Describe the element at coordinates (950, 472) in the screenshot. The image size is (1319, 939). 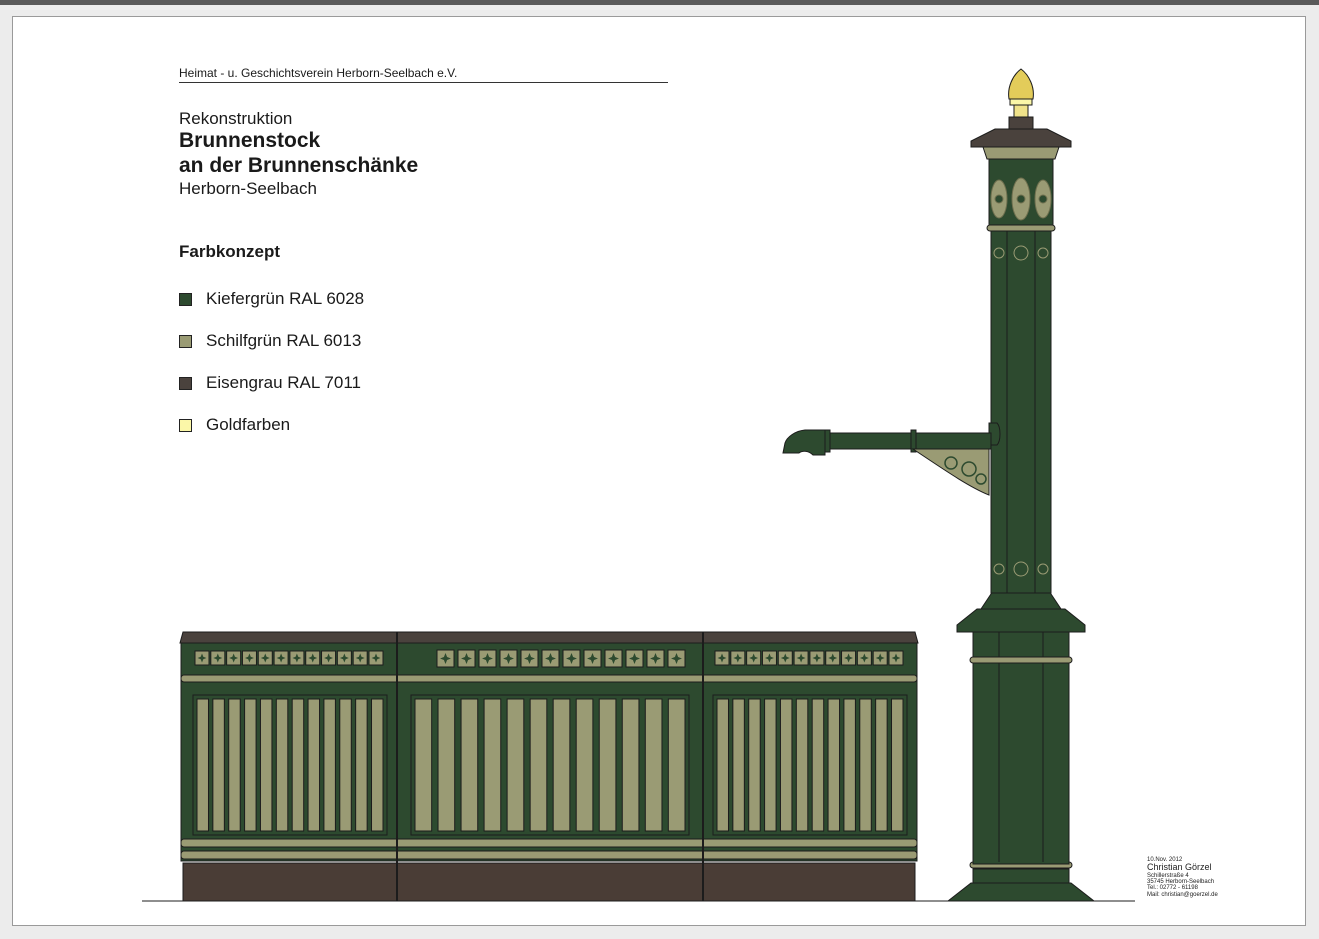
I see `spout-bracket` at that location.